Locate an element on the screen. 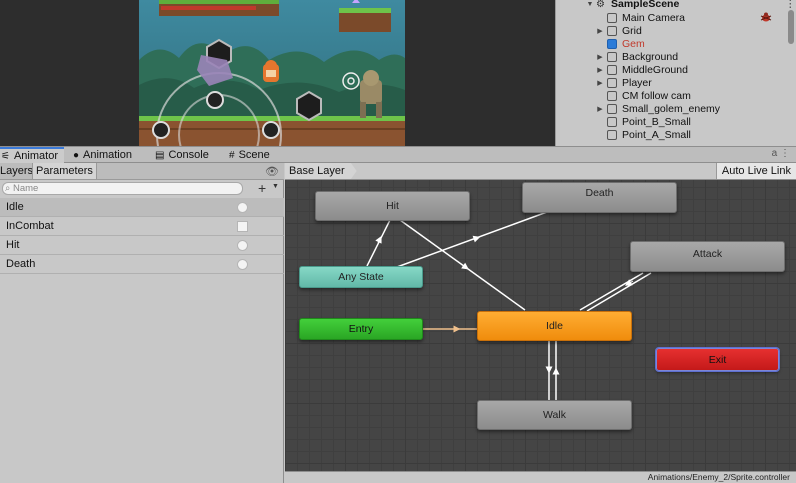 Image resolution: width=796 pixels, height=483 pixels. hierarchy-item: Main Camera is located at coordinates (671, 18).